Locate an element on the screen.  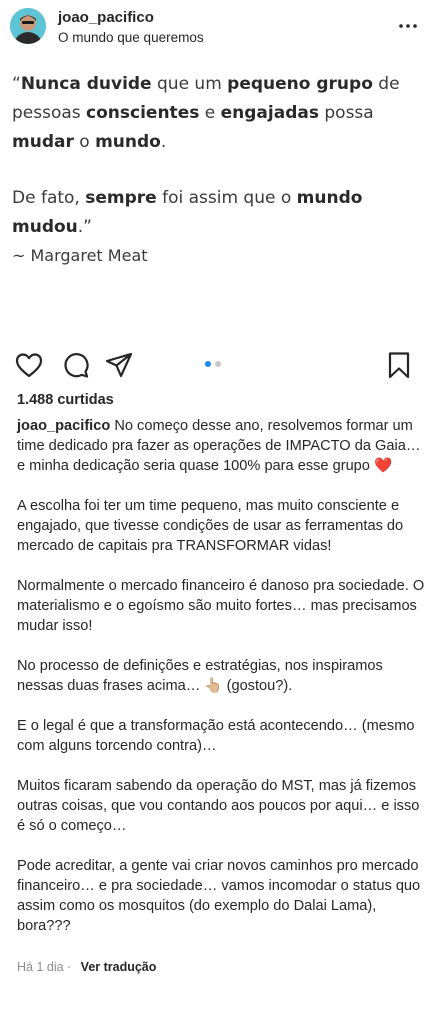
heart-icon is located at coordinates (29, 365).